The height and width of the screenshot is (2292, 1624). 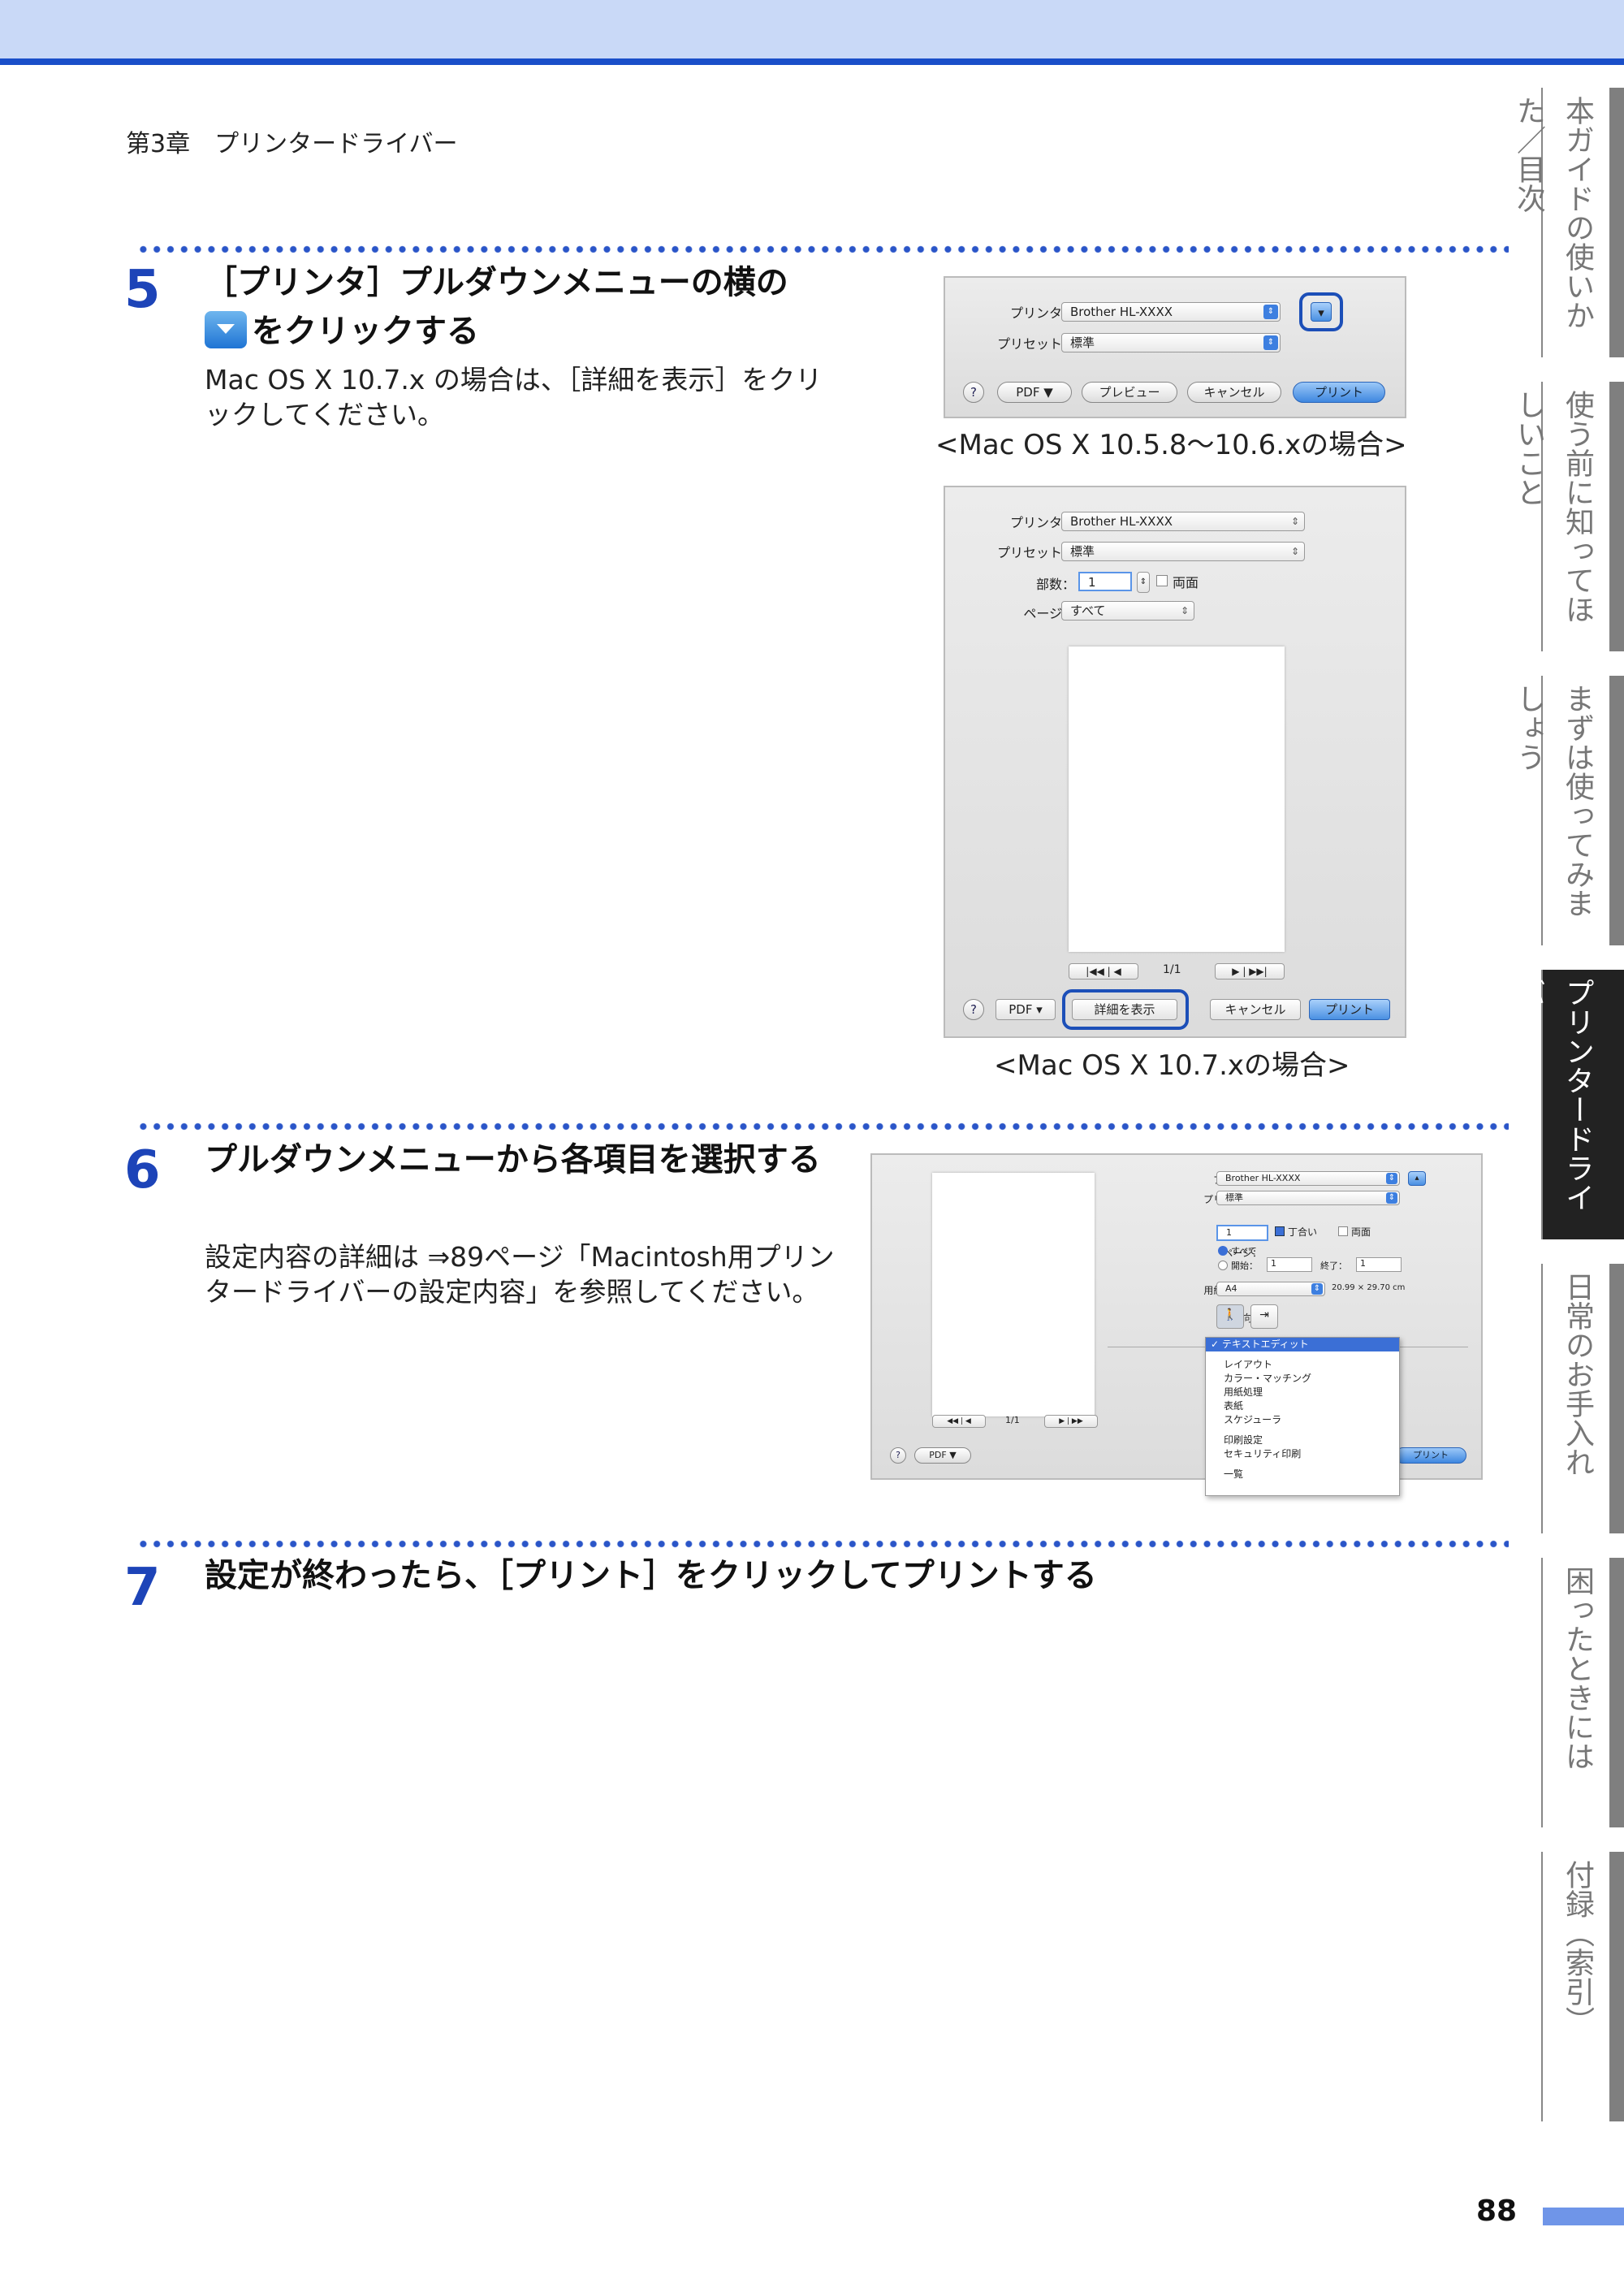 What do you see at coordinates (1171, 445) in the screenshot?
I see `caption-10-6: <Mac OS X 10.5.8〜10.6.xの場合>` at bounding box center [1171, 445].